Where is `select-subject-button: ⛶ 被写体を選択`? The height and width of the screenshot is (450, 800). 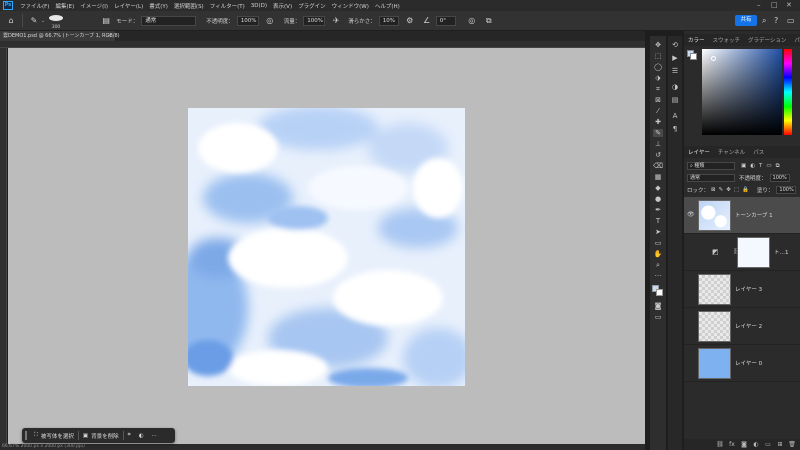 select-subject-button: ⛶ 被写体を選択 is located at coordinates (54, 436).